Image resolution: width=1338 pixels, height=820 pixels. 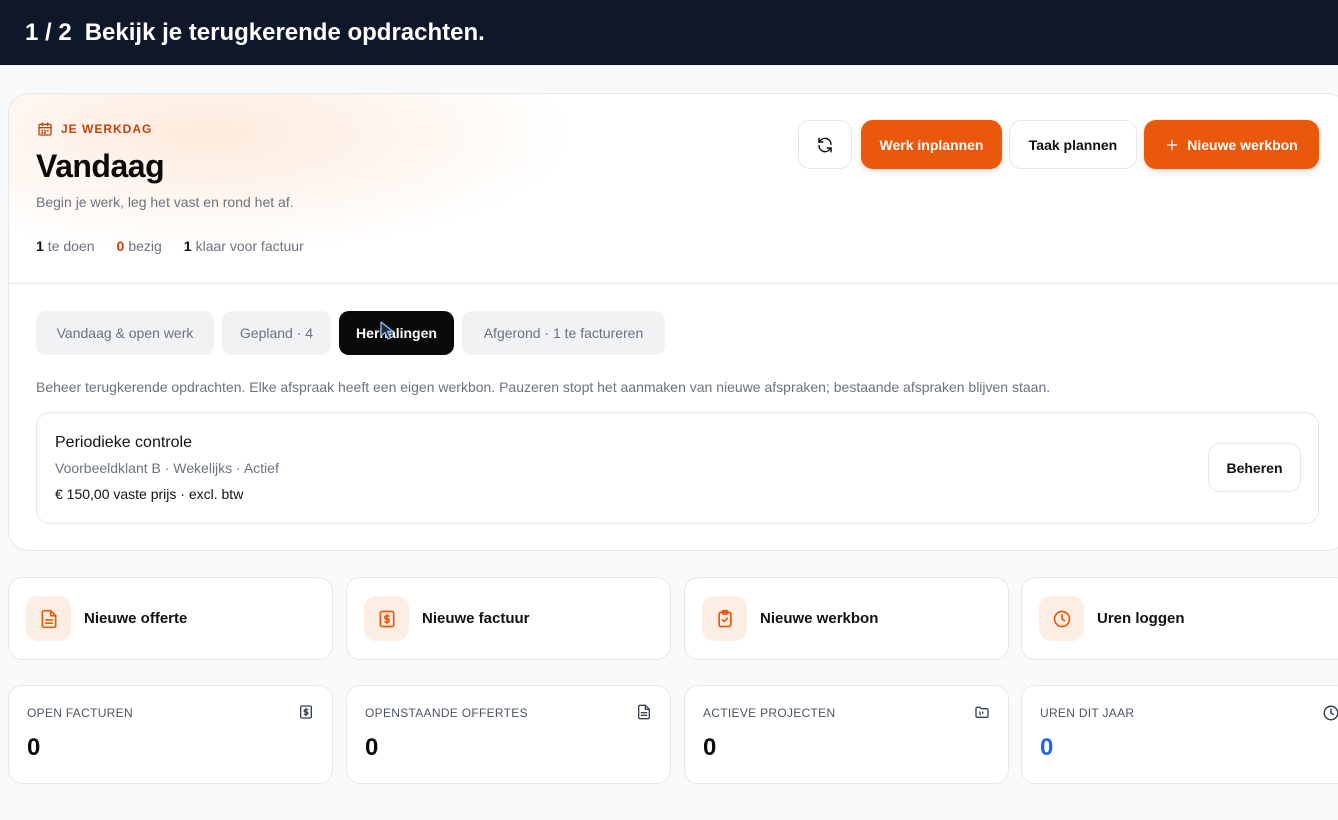 What do you see at coordinates (120, 246) in the screenshot?
I see `stat-busy-count: 0` at bounding box center [120, 246].